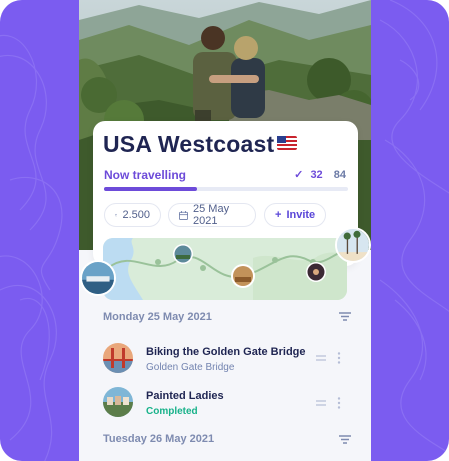 The image size is (449, 461). What do you see at coordinates (353, 245) in the screenshot?
I see `floating-photo-right` at bounding box center [353, 245].